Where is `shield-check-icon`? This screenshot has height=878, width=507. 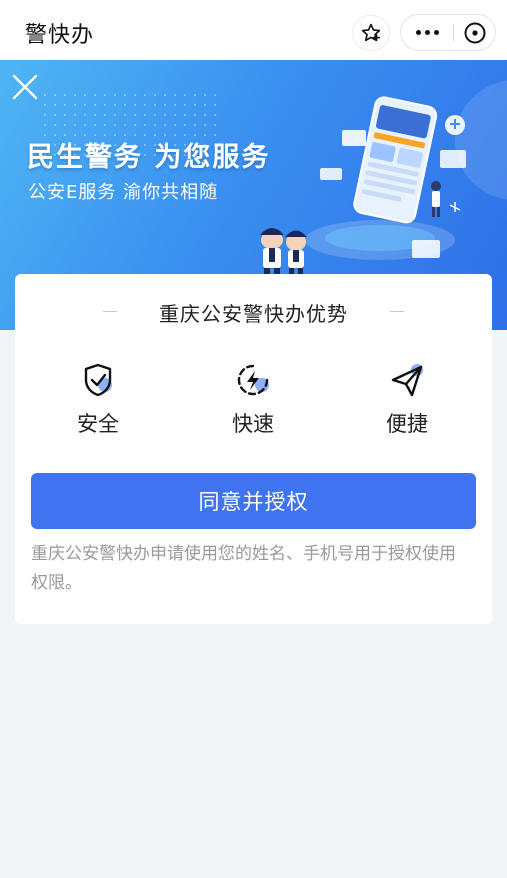
shield-check-icon is located at coordinates (98, 380).